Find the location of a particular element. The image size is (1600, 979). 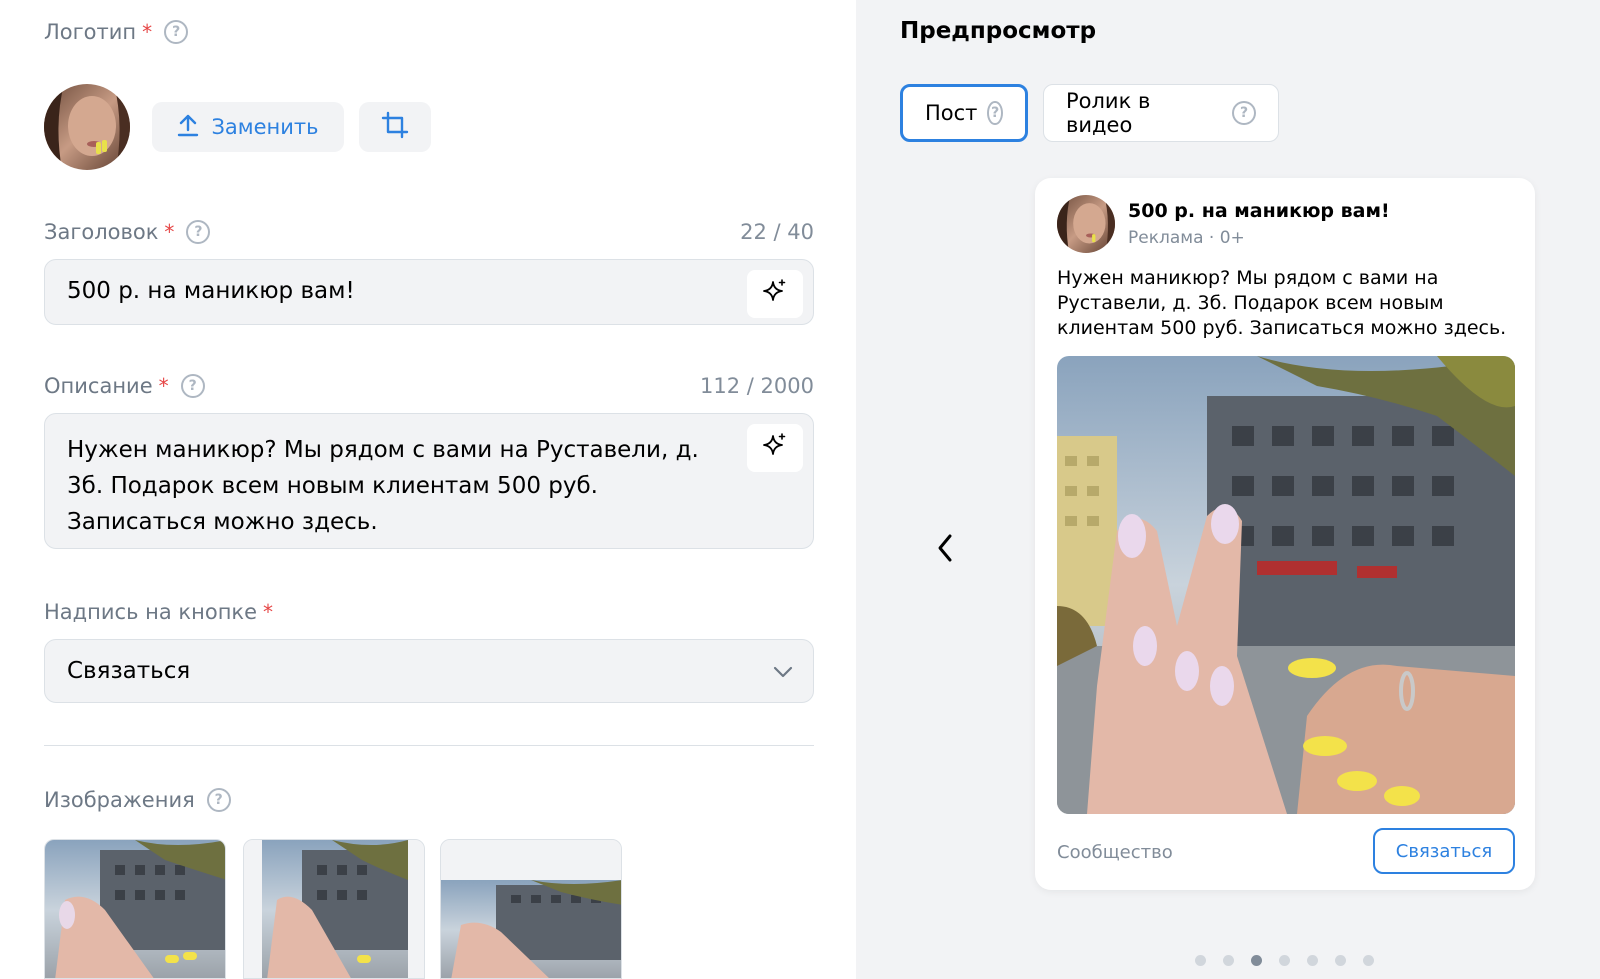

crop-icon is located at coordinates (395, 127).